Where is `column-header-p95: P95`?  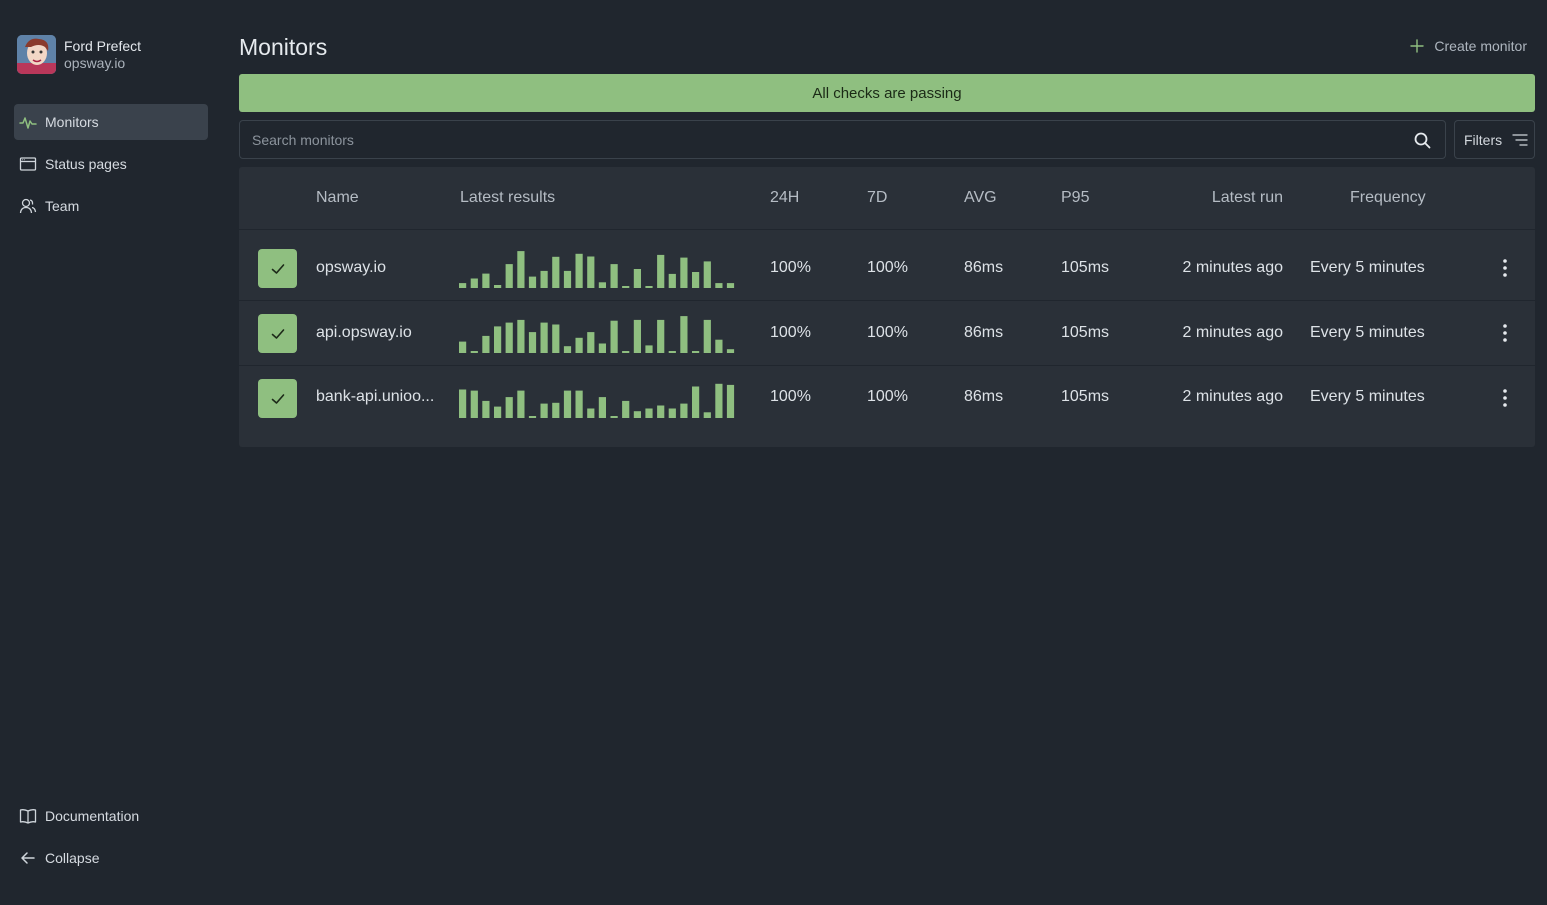
column-header-p95: P95 is located at coordinates (1075, 198).